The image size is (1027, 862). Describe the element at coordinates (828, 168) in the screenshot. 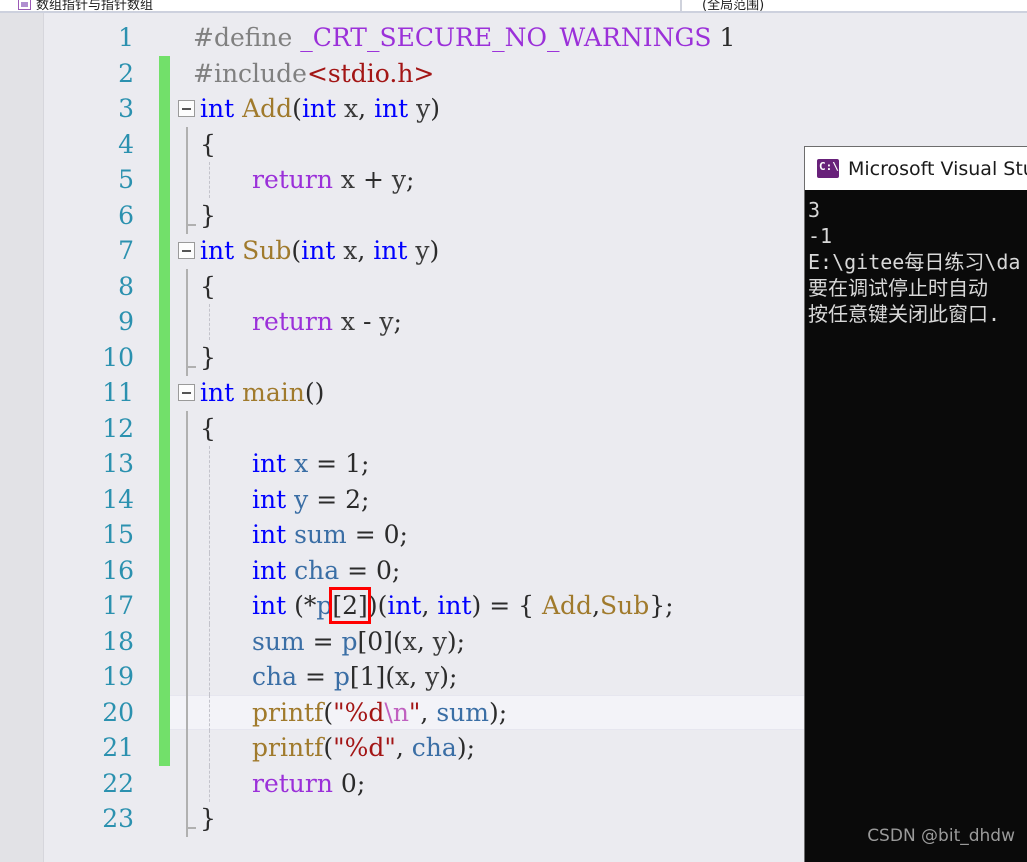

I see `command-prompt-icon` at that location.